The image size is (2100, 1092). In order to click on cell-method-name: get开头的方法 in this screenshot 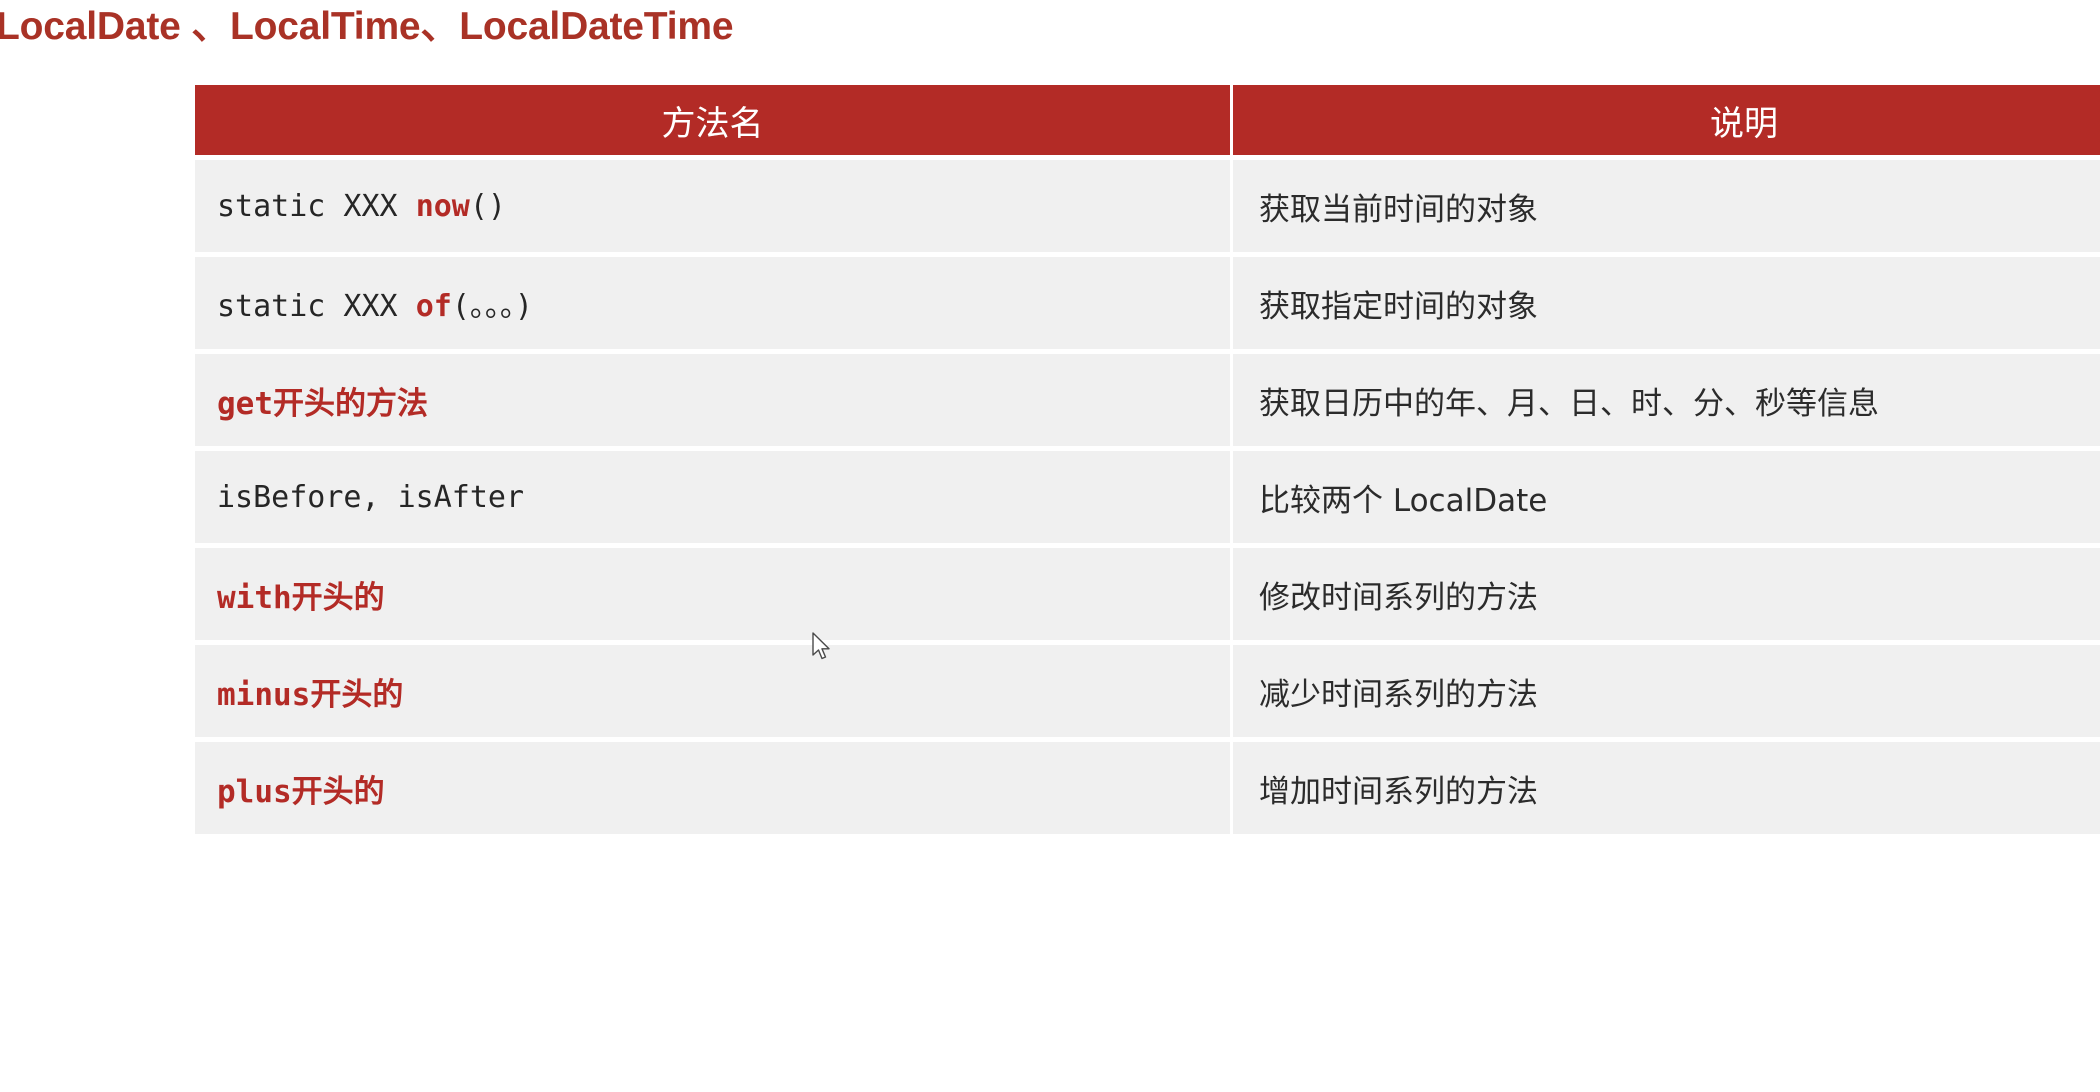, I will do `click(712, 400)`.